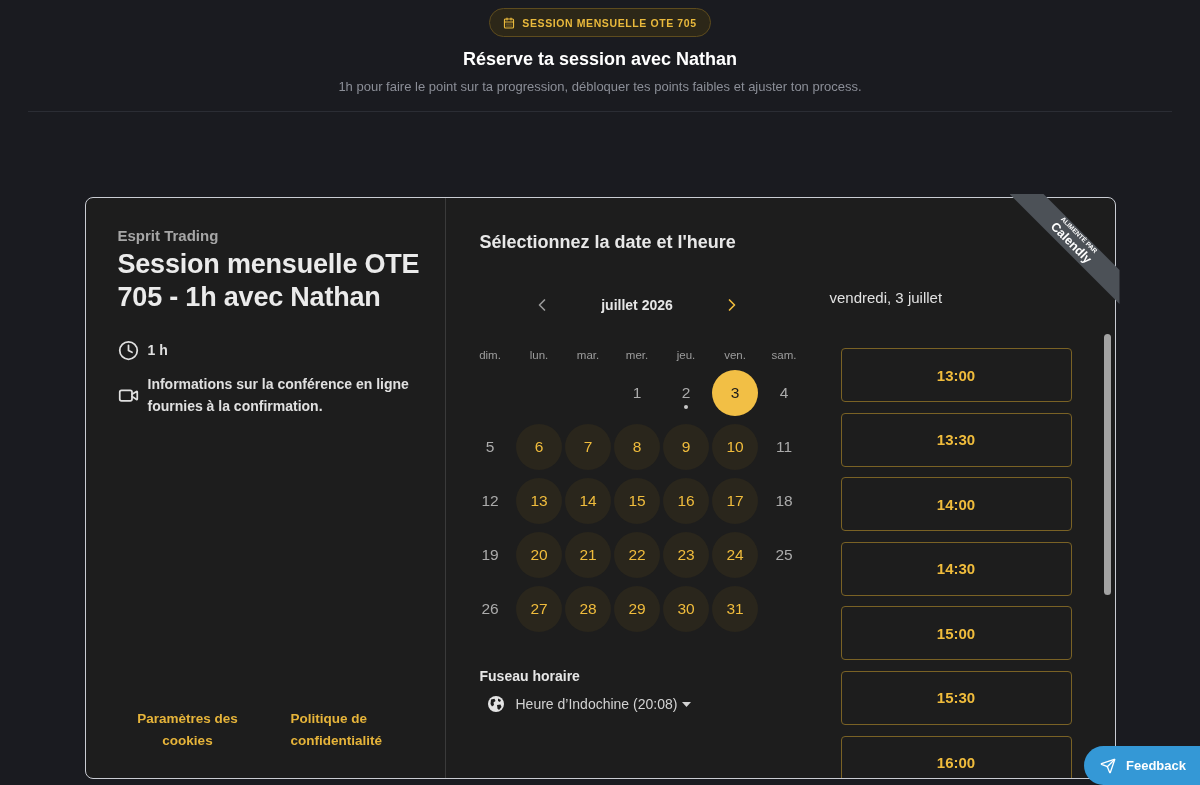  Describe the element at coordinates (956, 439) in the screenshot. I see `time-slot-button: 13:30` at that location.